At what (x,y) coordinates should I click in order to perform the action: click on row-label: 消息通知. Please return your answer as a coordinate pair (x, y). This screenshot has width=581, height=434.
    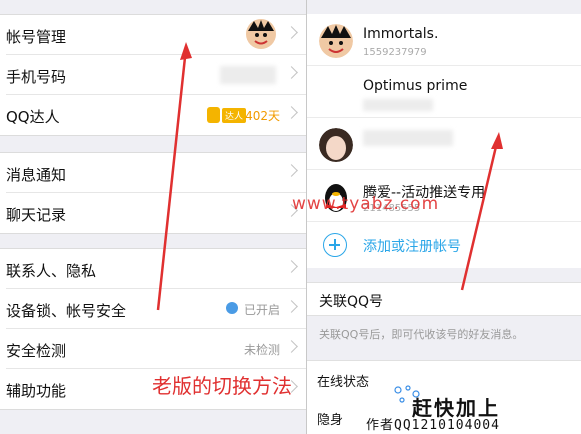
    Looking at the image, I should click on (36, 175).